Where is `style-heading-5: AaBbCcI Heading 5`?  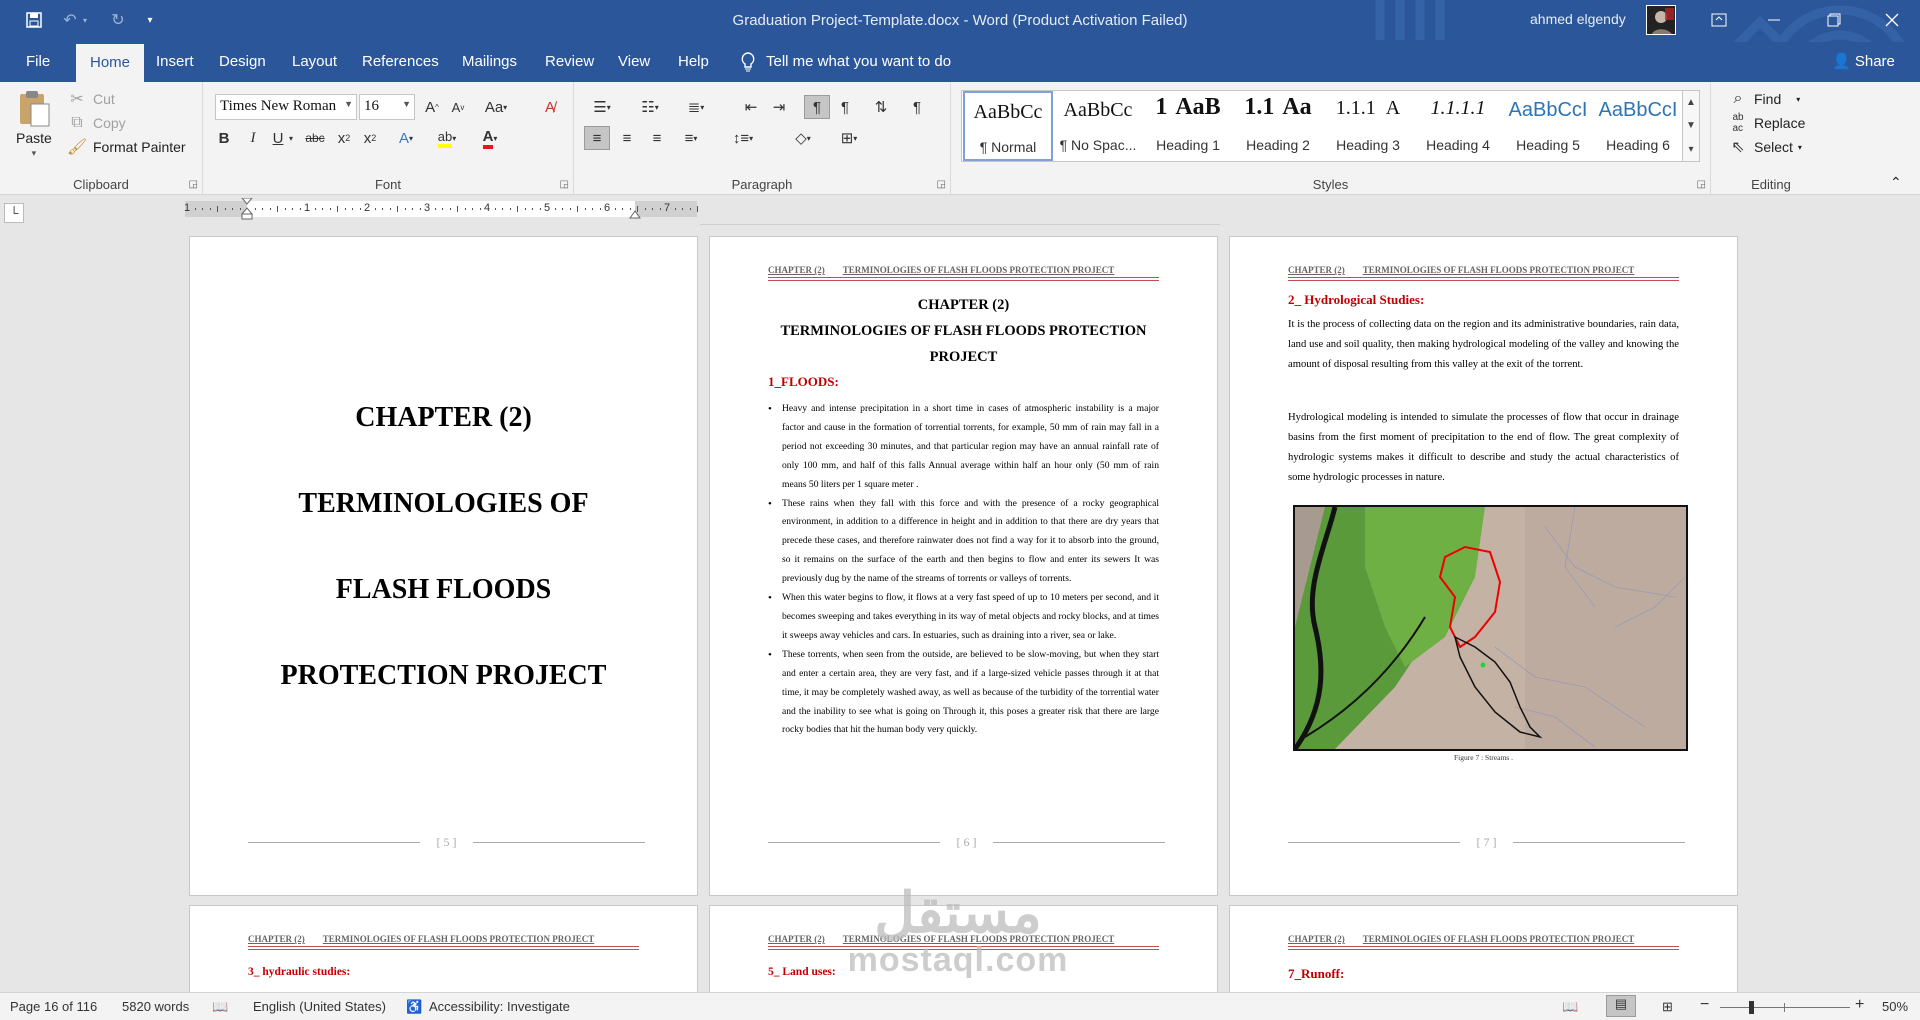 style-heading-5: AaBbCcI Heading 5 is located at coordinates (1548, 126).